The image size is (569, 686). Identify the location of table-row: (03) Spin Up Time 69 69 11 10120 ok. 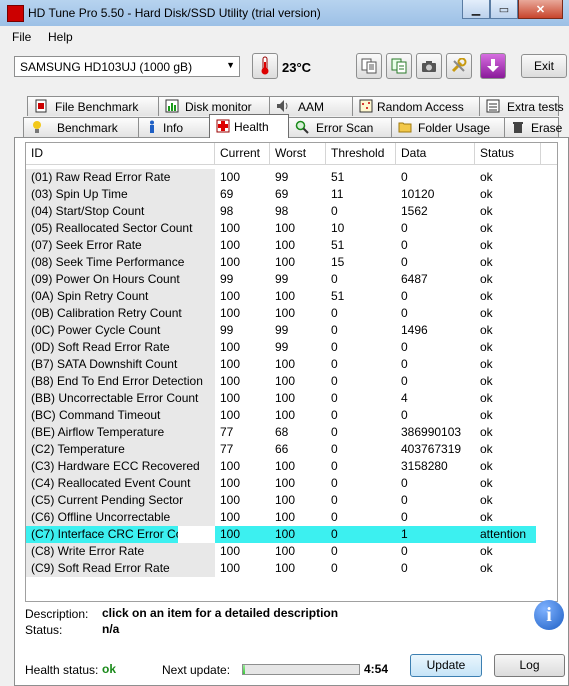
(291, 194).